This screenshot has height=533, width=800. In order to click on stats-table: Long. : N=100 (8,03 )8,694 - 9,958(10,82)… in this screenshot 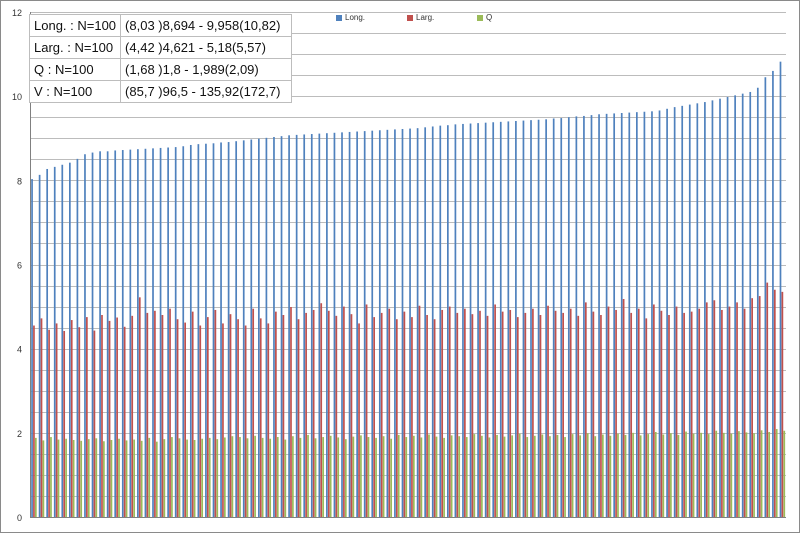, I will do `click(160, 58)`.